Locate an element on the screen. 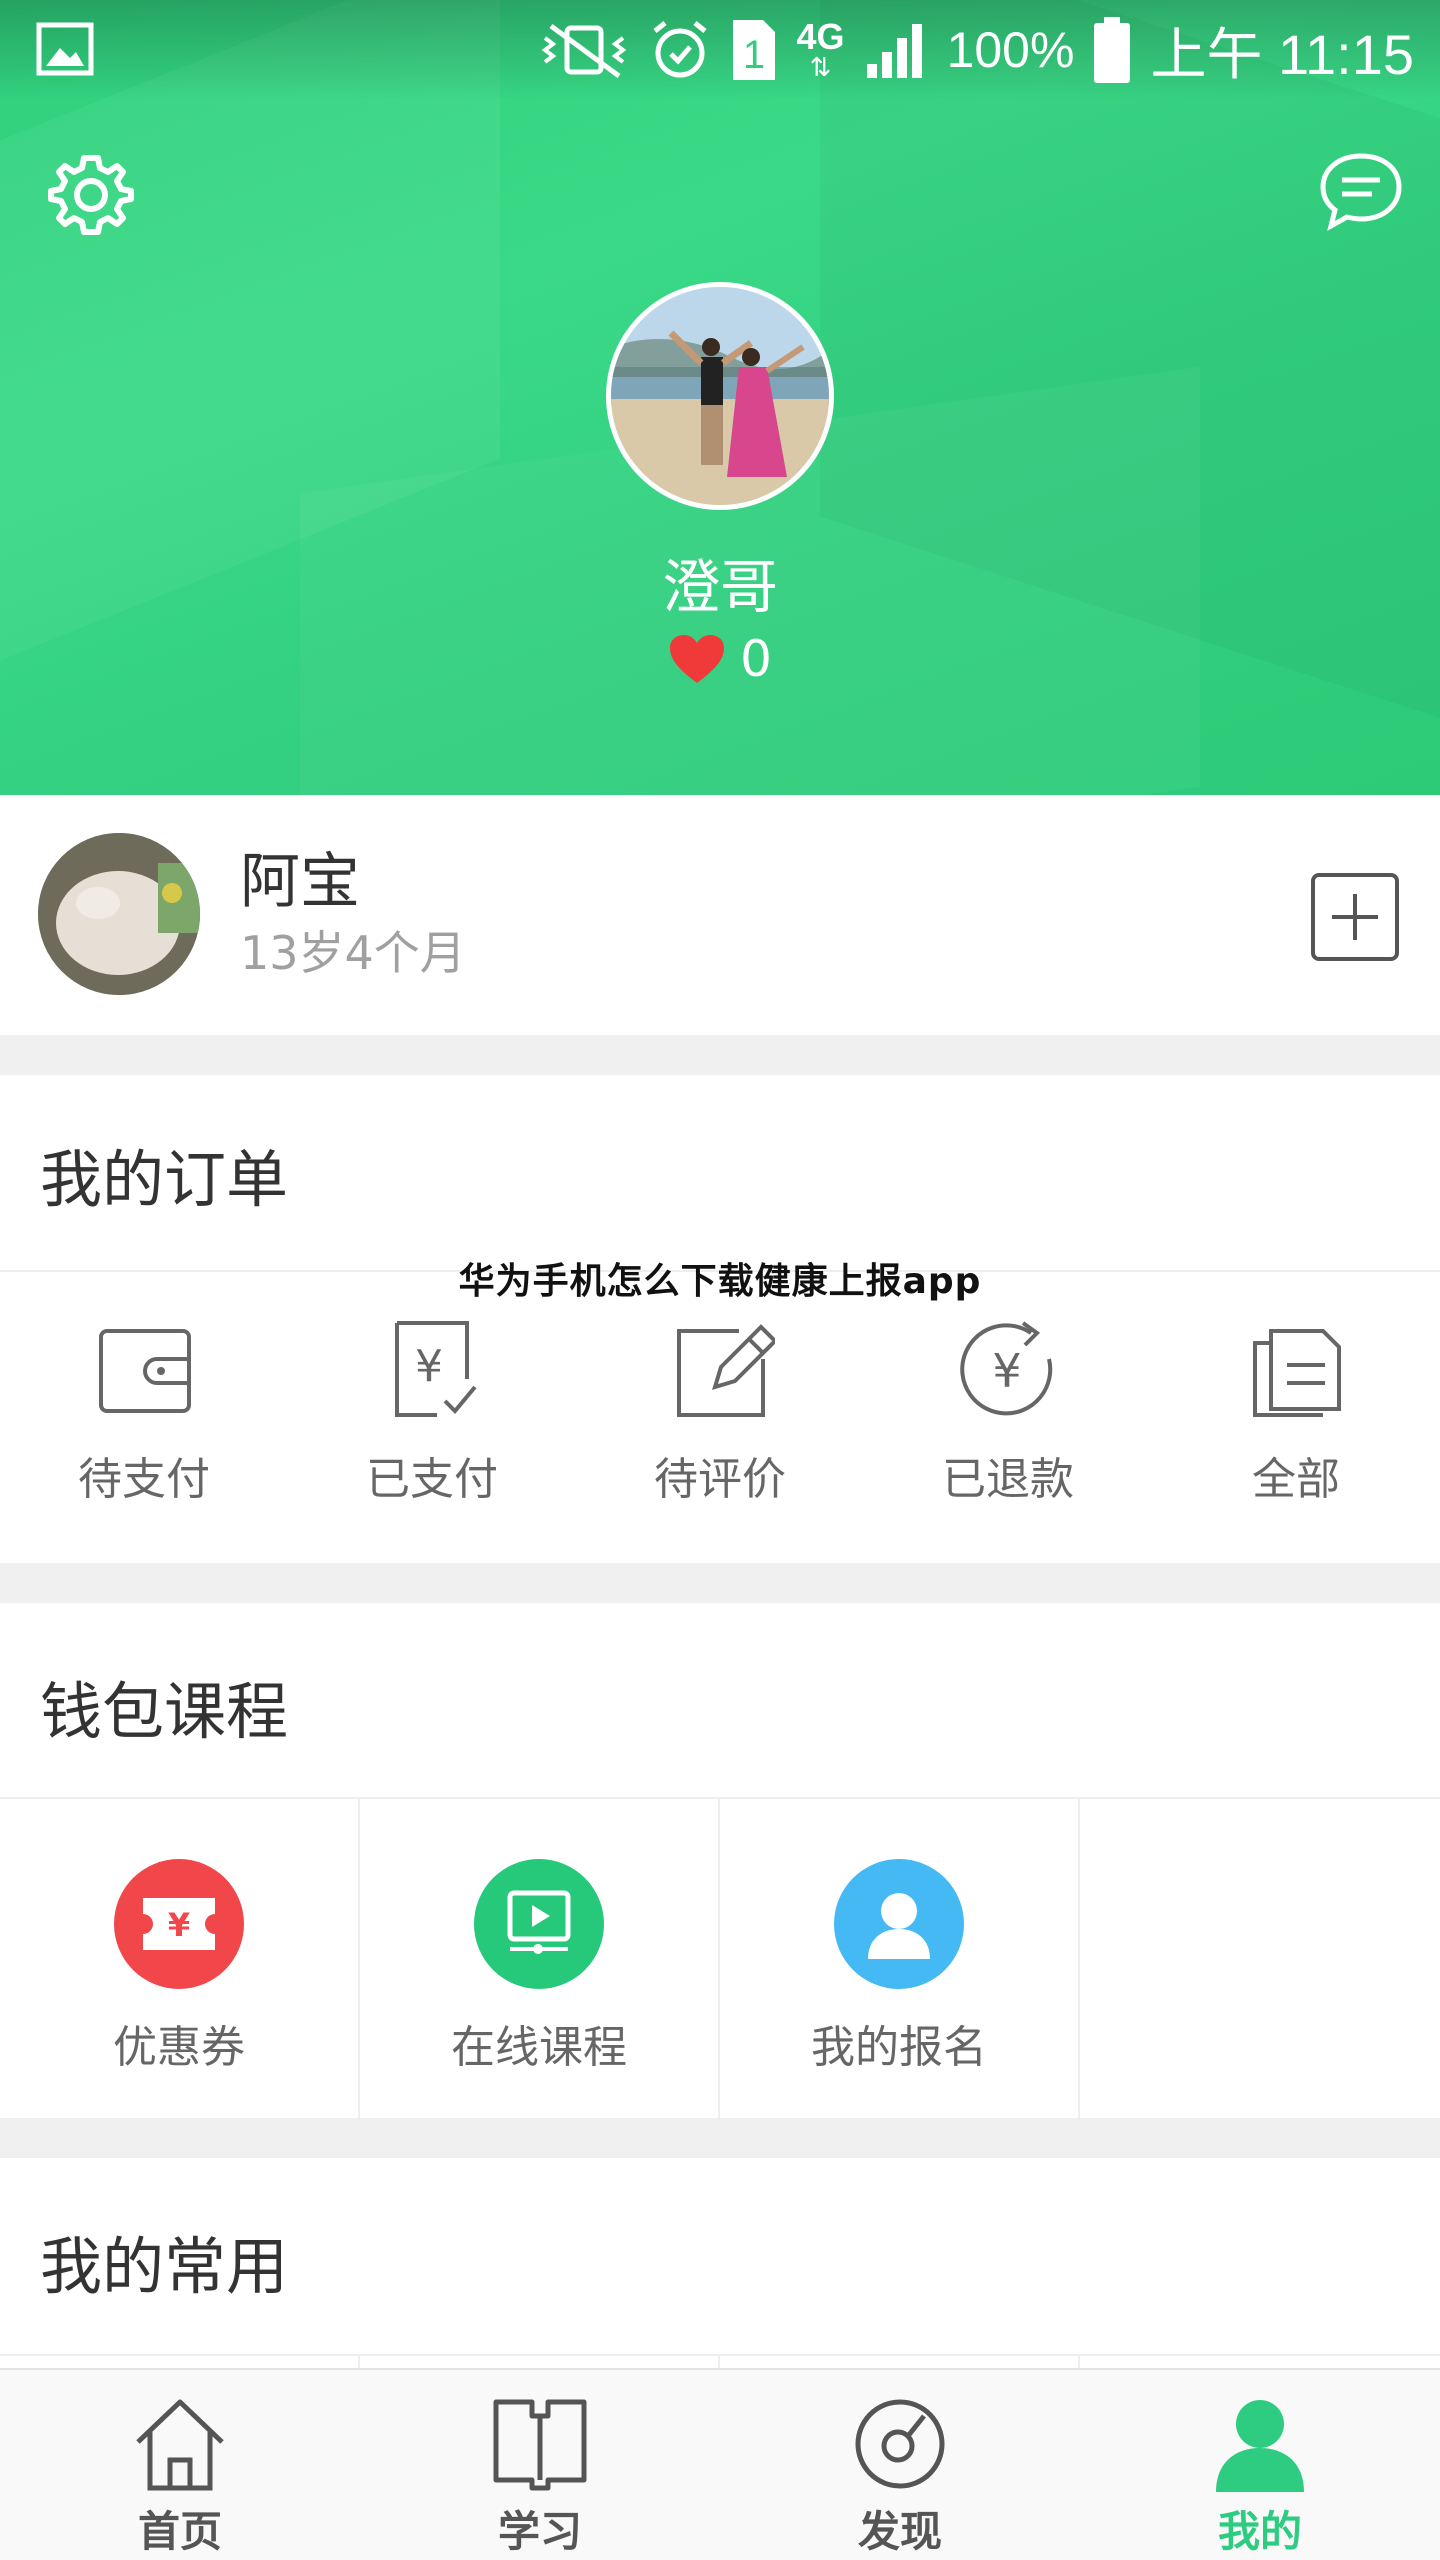 The height and width of the screenshot is (2560, 1440). coupon-label: 优惠券 is located at coordinates (179, 2047).